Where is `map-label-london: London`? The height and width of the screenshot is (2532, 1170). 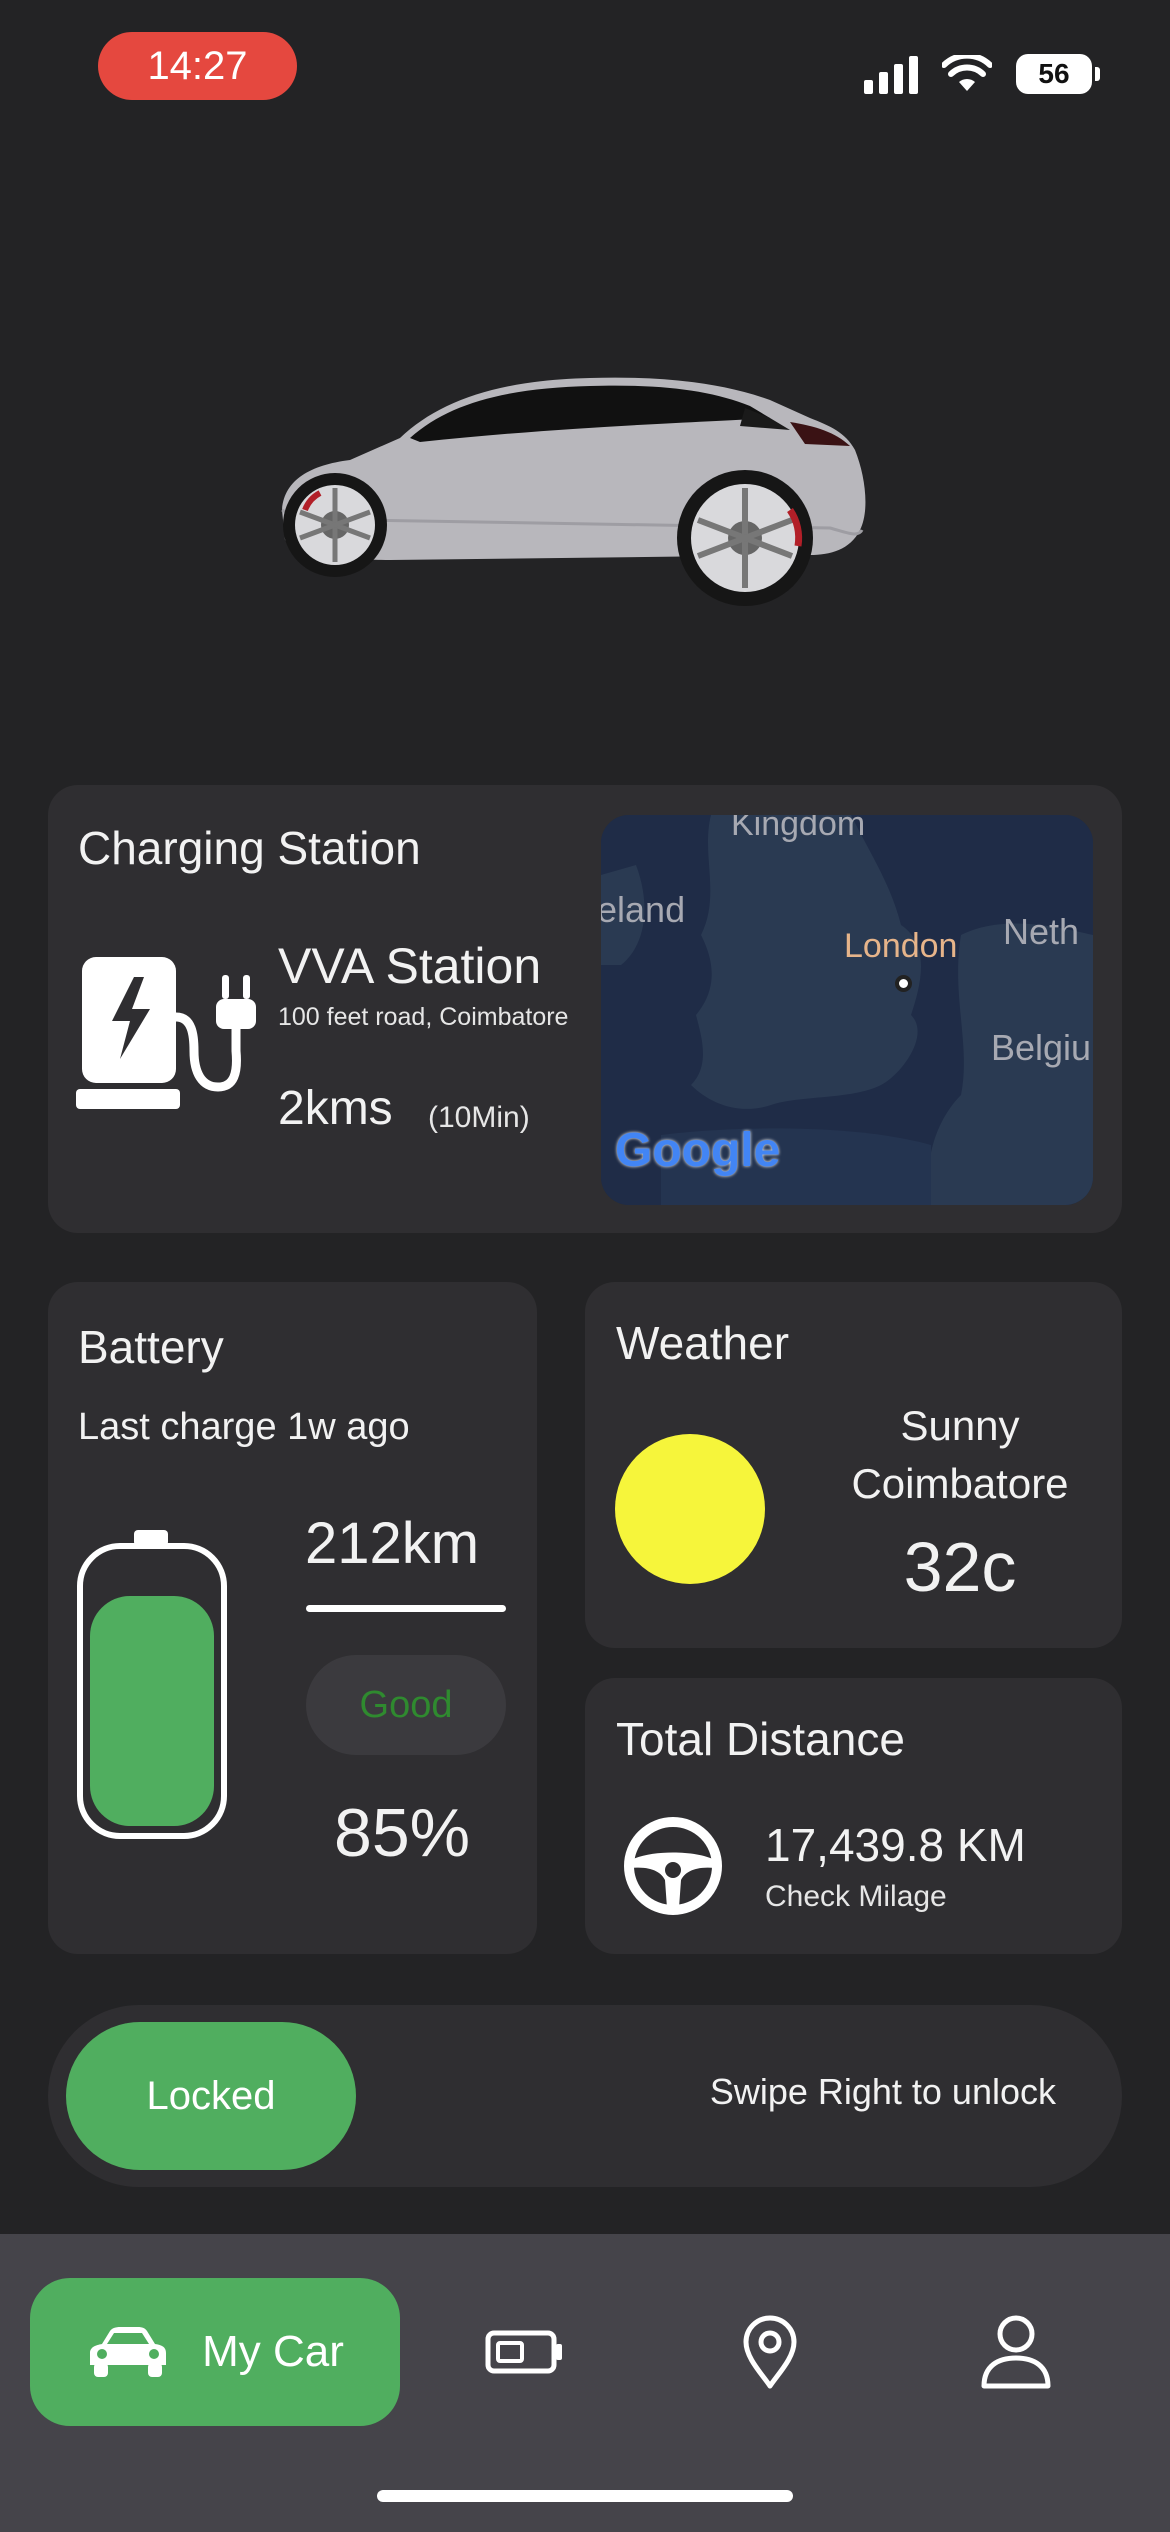
map-label-london: London is located at coordinates (901, 946).